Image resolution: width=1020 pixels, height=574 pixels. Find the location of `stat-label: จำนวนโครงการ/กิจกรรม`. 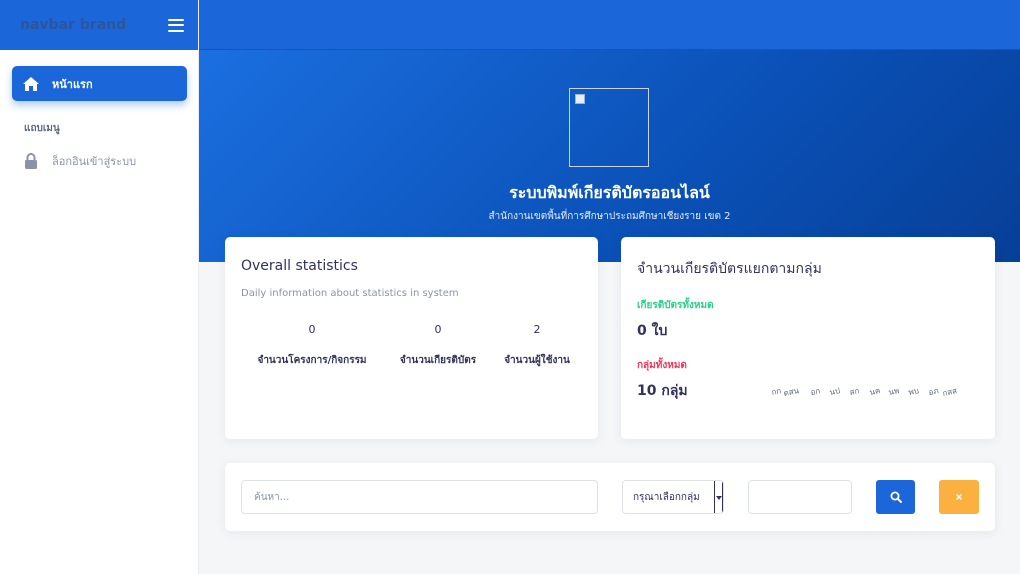

stat-label: จำนวนโครงการ/กิจกรรม is located at coordinates (312, 360).